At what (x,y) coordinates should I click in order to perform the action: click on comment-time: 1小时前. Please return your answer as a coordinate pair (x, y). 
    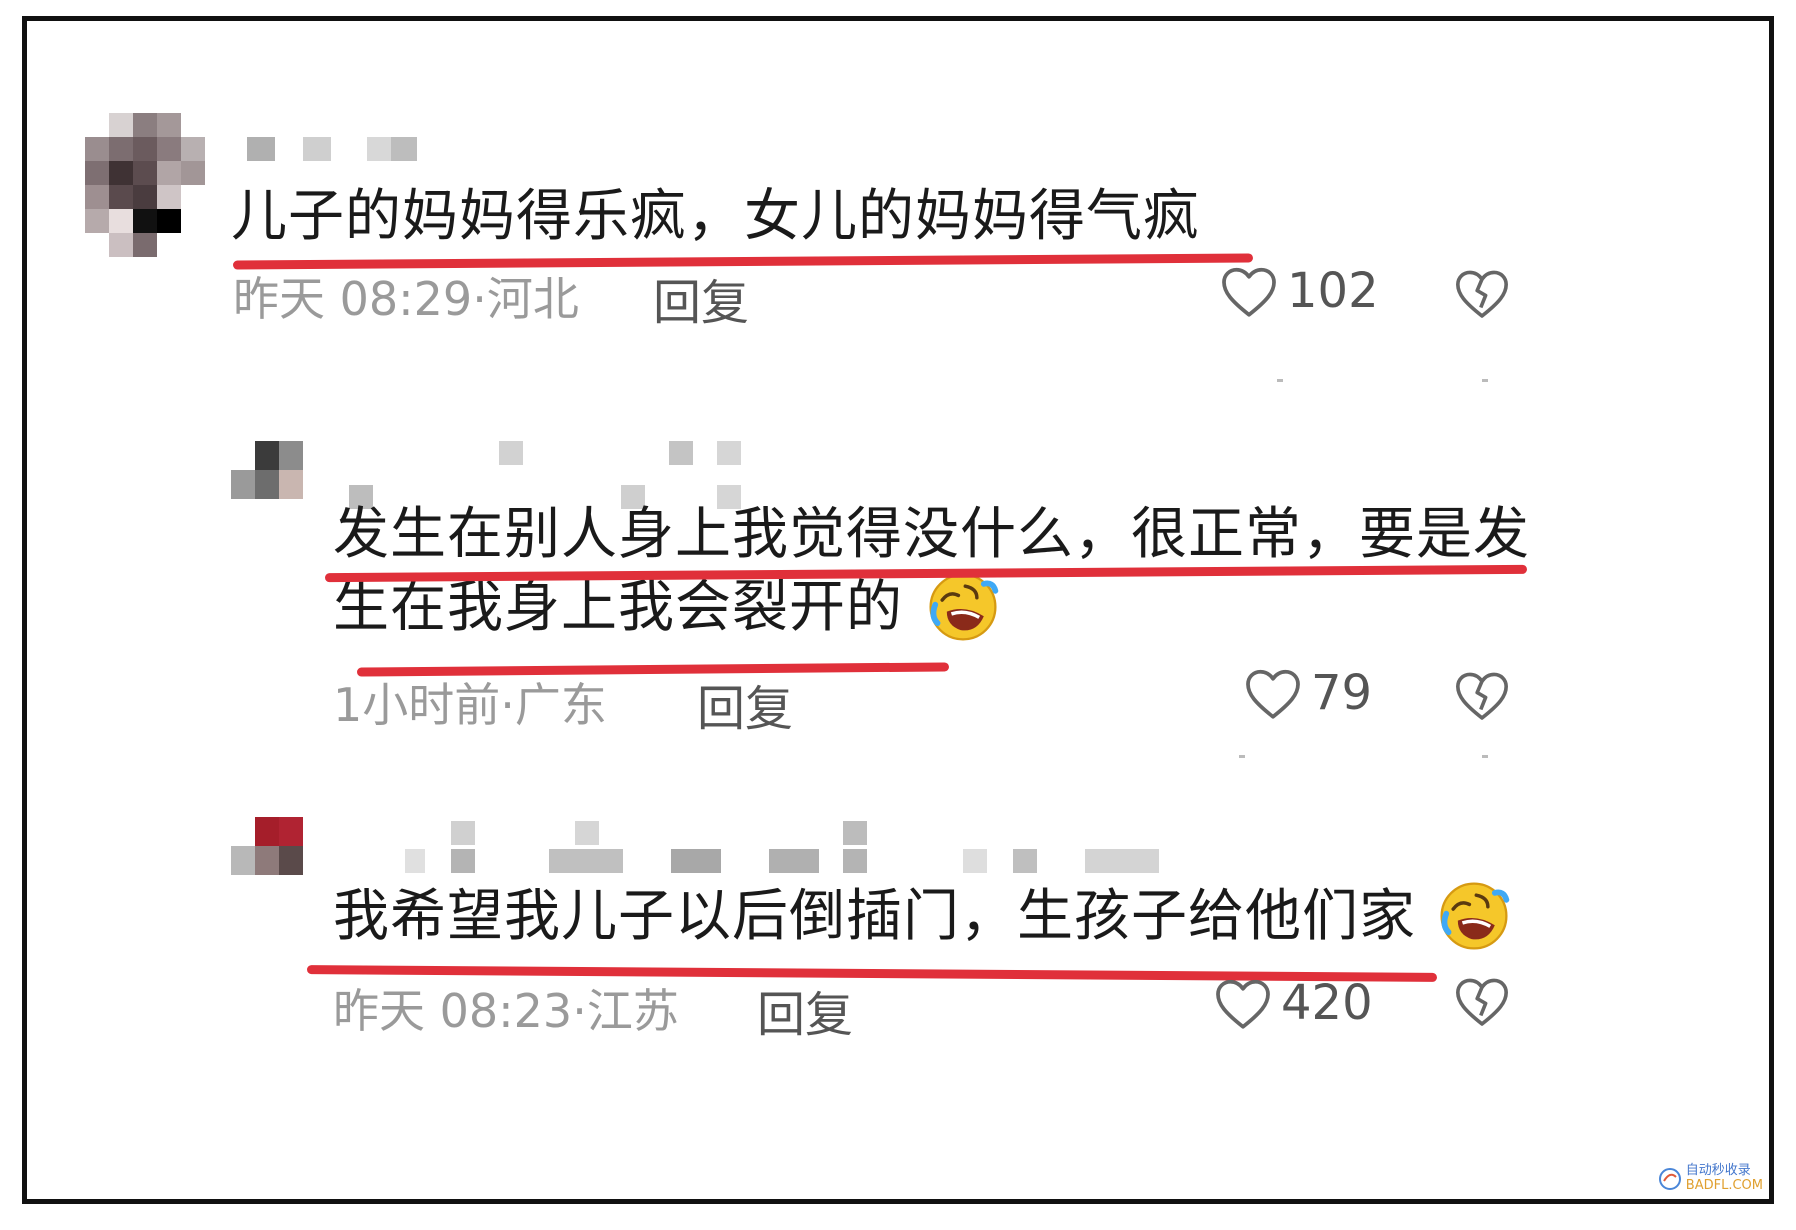
    Looking at the image, I should click on (417, 705).